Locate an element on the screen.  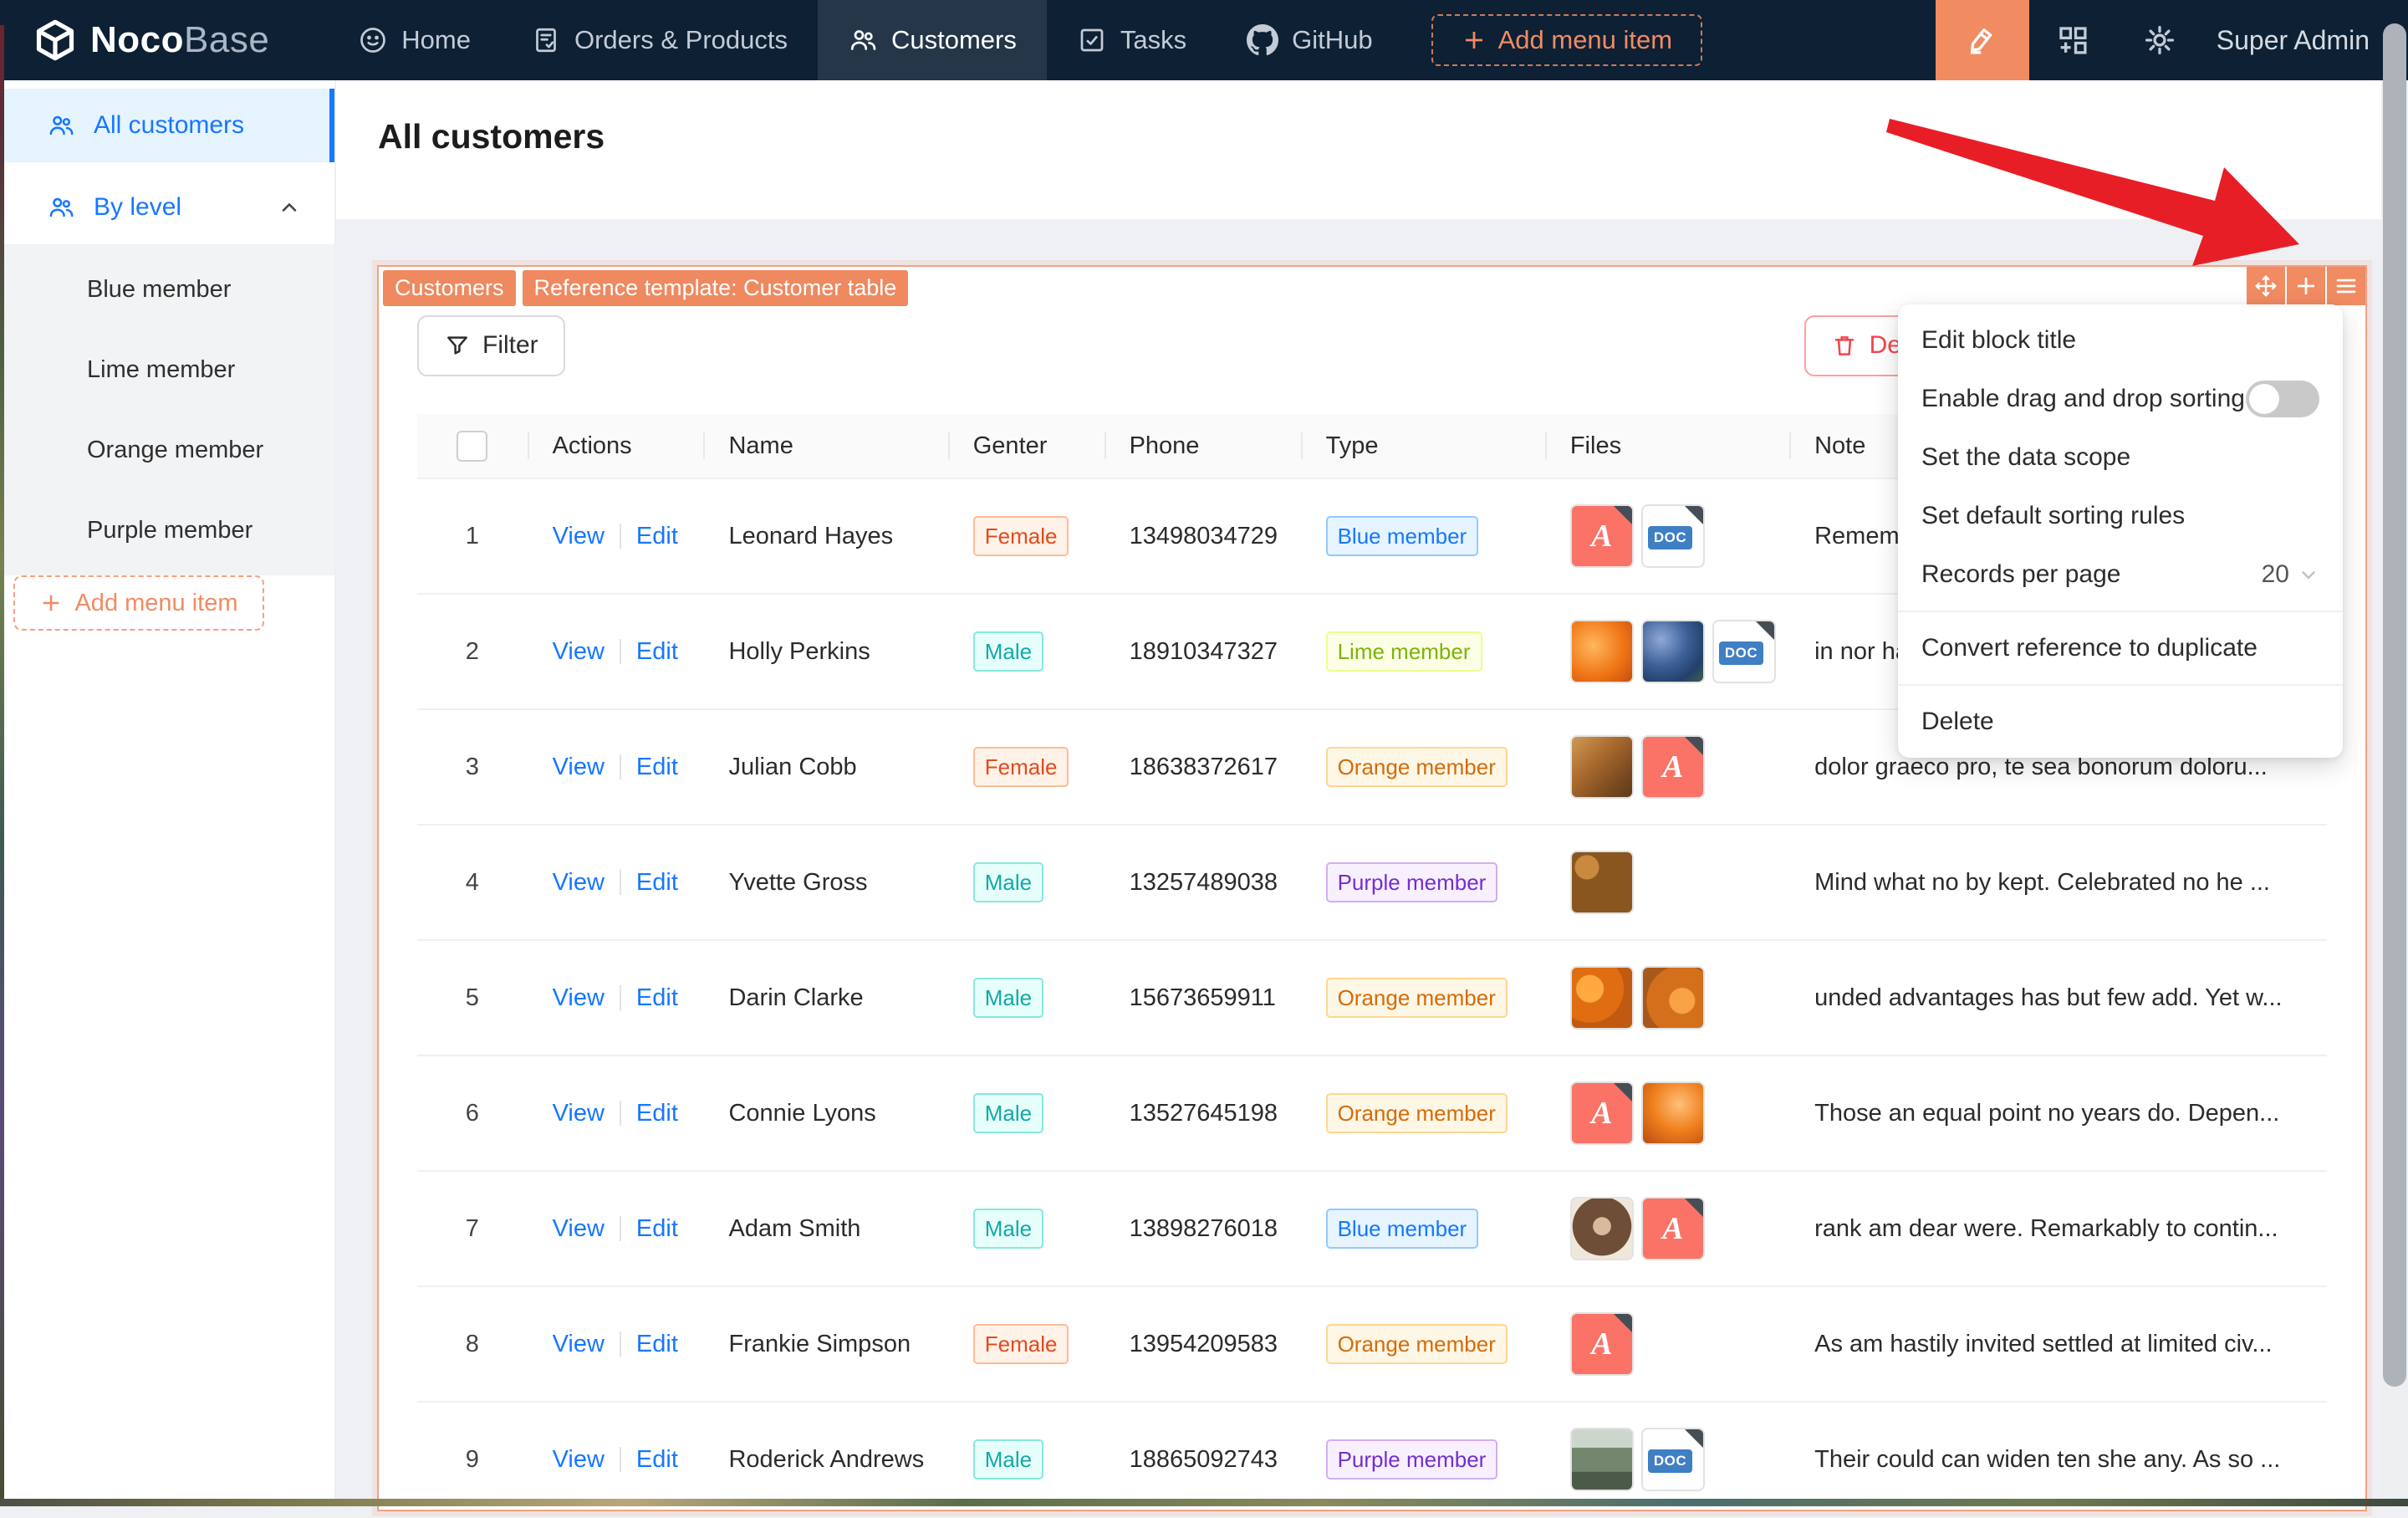
scrollbar-thumb is located at coordinates (2394, 705).